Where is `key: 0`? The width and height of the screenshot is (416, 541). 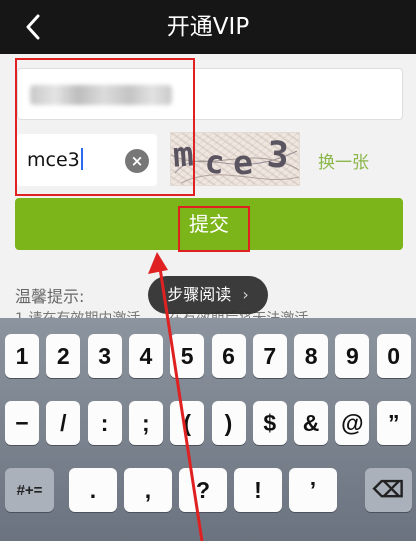
key: 0 is located at coordinates (393, 356).